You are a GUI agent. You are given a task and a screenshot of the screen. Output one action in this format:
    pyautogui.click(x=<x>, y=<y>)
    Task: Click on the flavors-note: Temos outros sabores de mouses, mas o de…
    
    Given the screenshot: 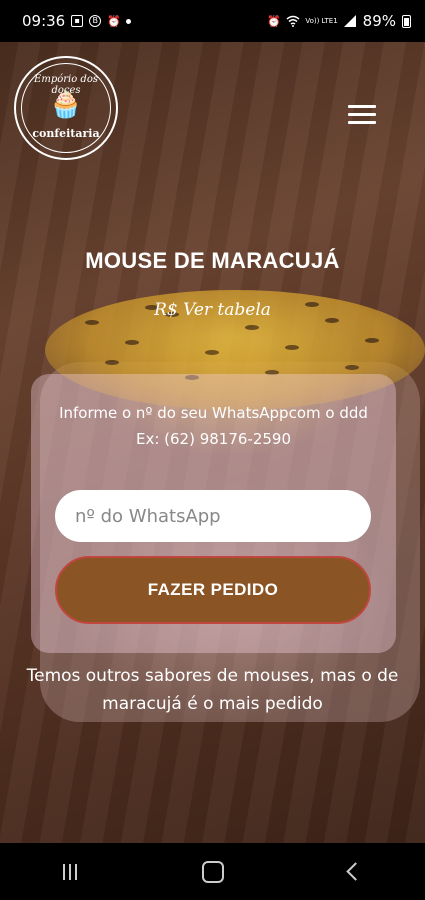 What is the action you would take?
    pyautogui.click(x=212, y=690)
    